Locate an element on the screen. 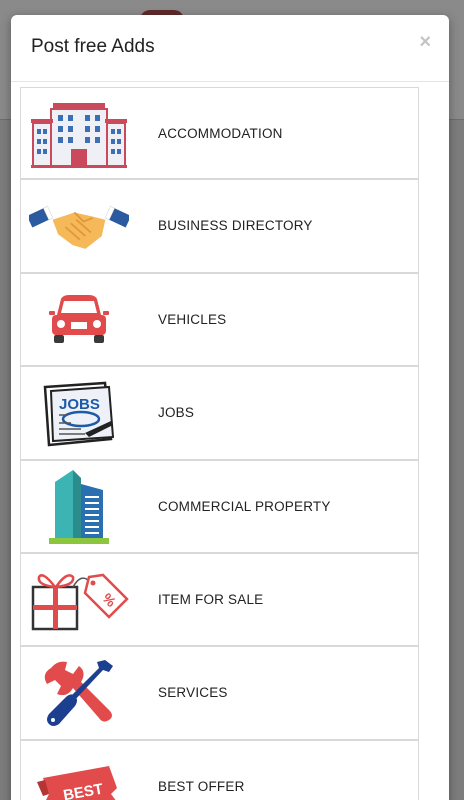 The height and width of the screenshot is (800, 464). category-item-accommodation: ACCOMMODATION is located at coordinates (219, 134).